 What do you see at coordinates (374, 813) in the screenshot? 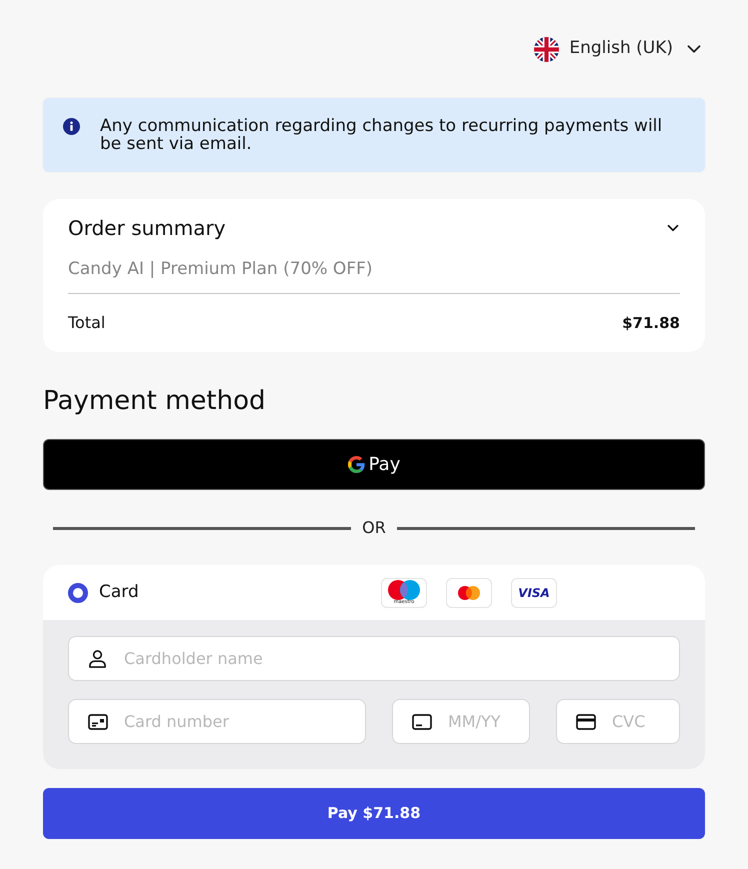
I see `pay-button: Pay $71.88` at bounding box center [374, 813].